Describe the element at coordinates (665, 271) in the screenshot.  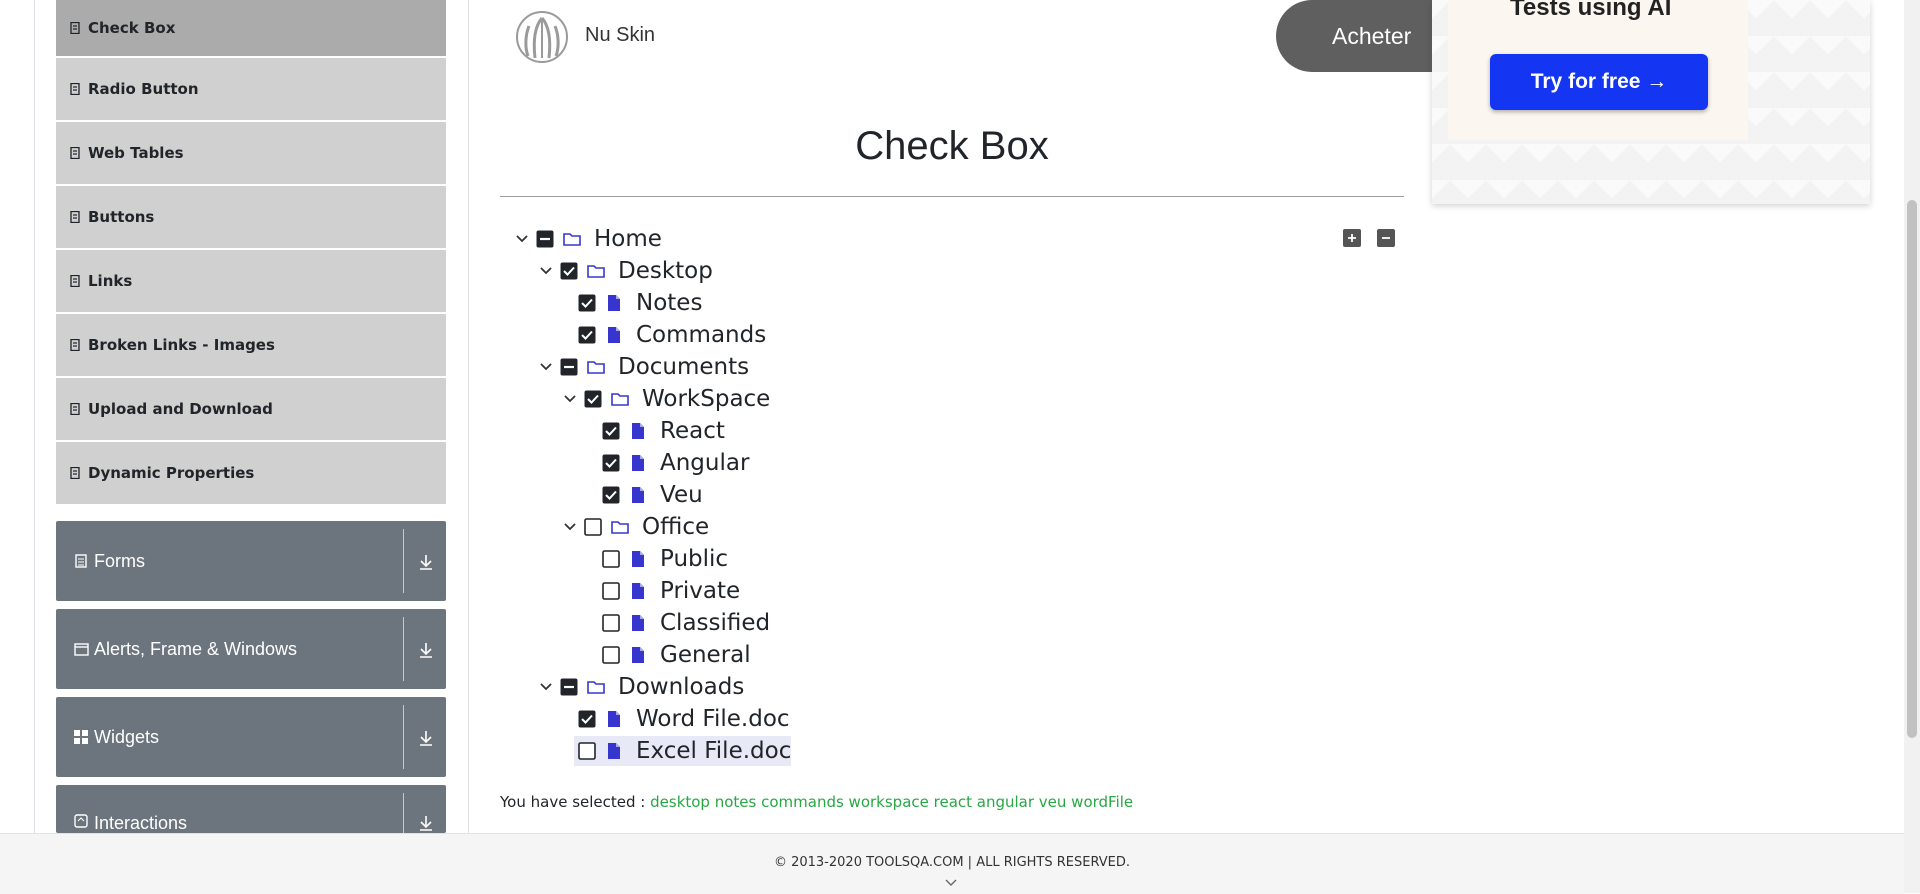
I see `tree-node-label: Desktop` at that location.